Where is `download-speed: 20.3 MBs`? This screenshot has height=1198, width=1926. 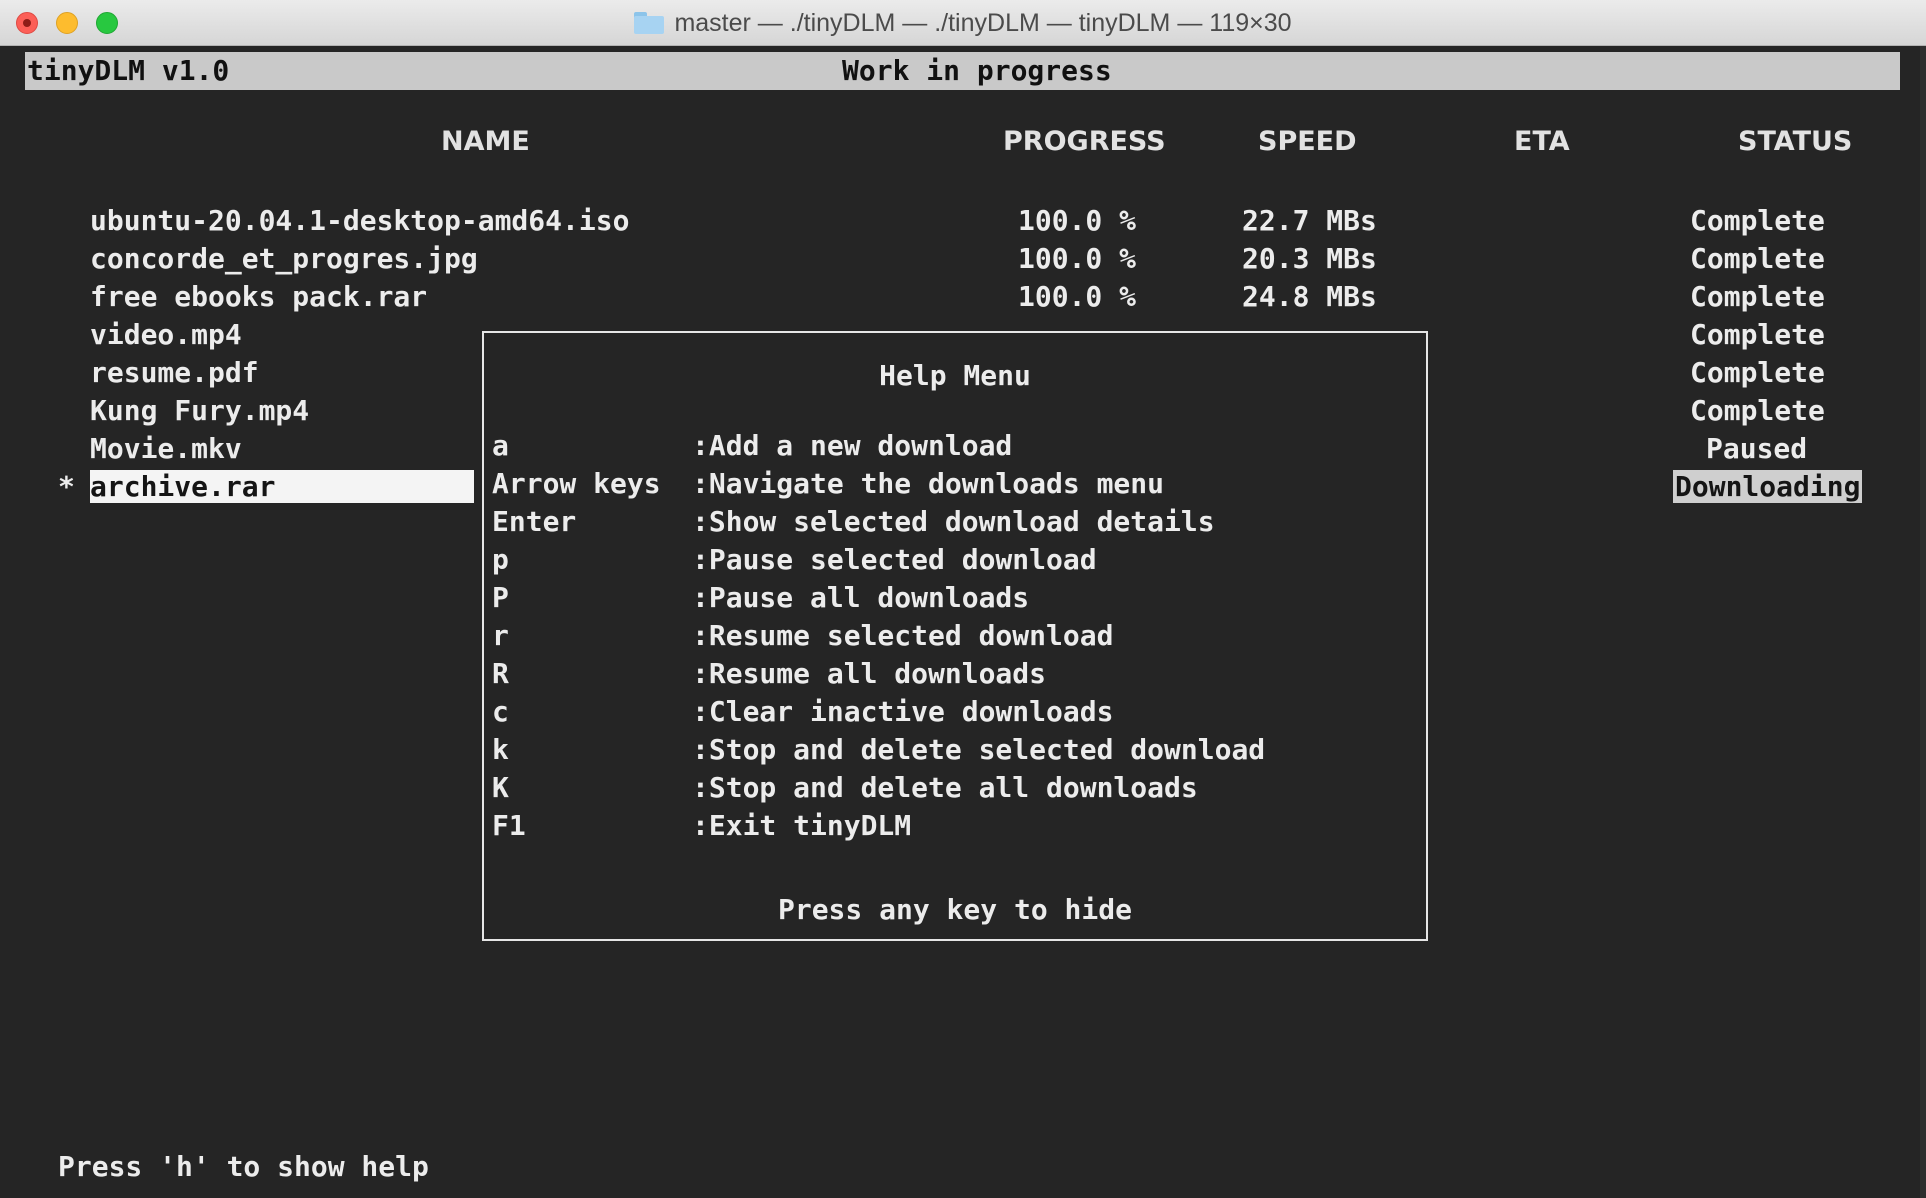 download-speed: 20.3 MBs is located at coordinates (1309, 258).